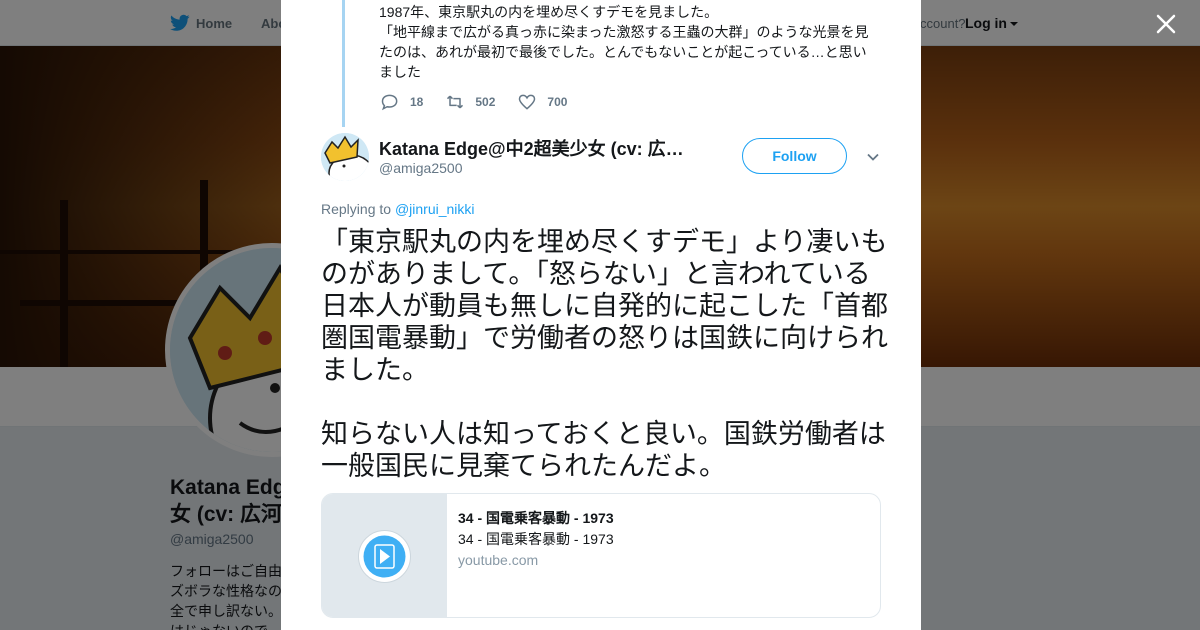 This screenshot has width=1200, height=630. Describe the element at coordinates (498, 560) in the screenshot. I see `card-domain: youtube.com` at that location.